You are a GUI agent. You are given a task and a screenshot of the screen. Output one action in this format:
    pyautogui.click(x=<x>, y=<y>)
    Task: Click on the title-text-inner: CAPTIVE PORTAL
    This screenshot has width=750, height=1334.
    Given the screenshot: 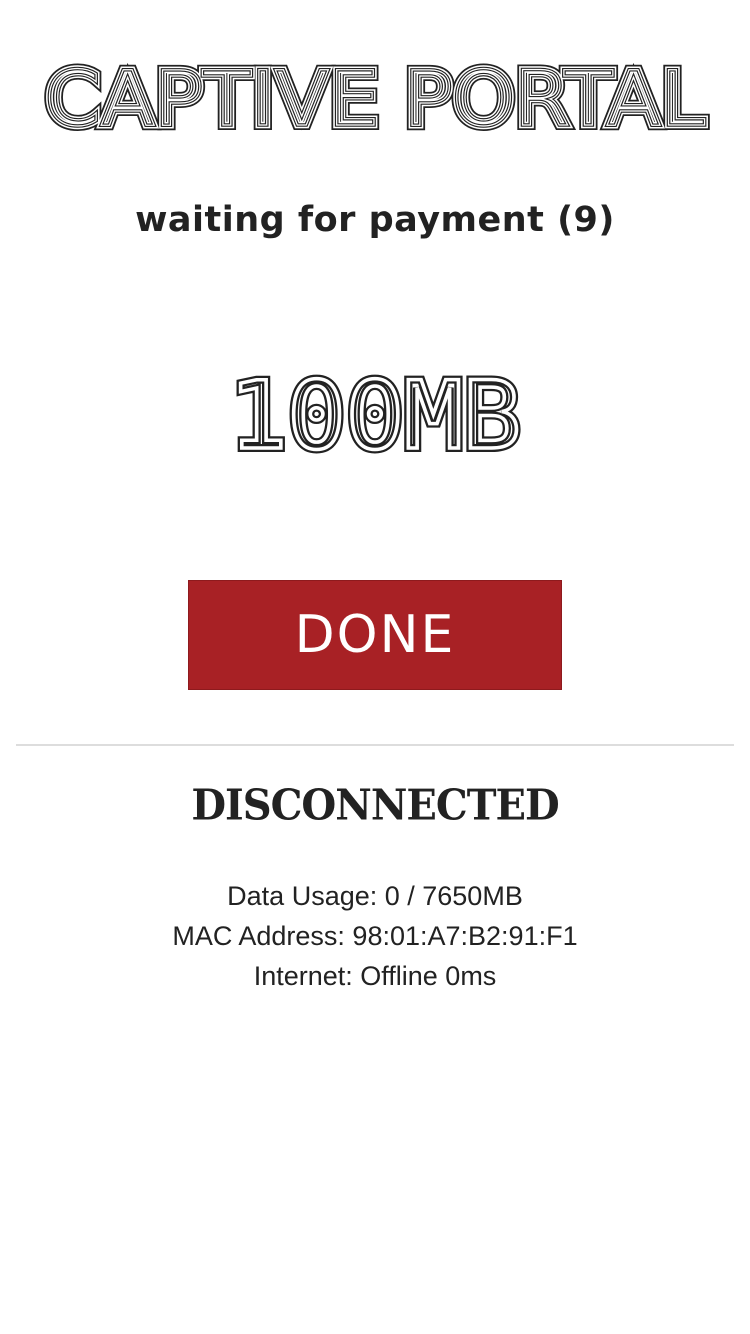 What is the action you would take?
    pyautogui.click(x=375, y=98)
    